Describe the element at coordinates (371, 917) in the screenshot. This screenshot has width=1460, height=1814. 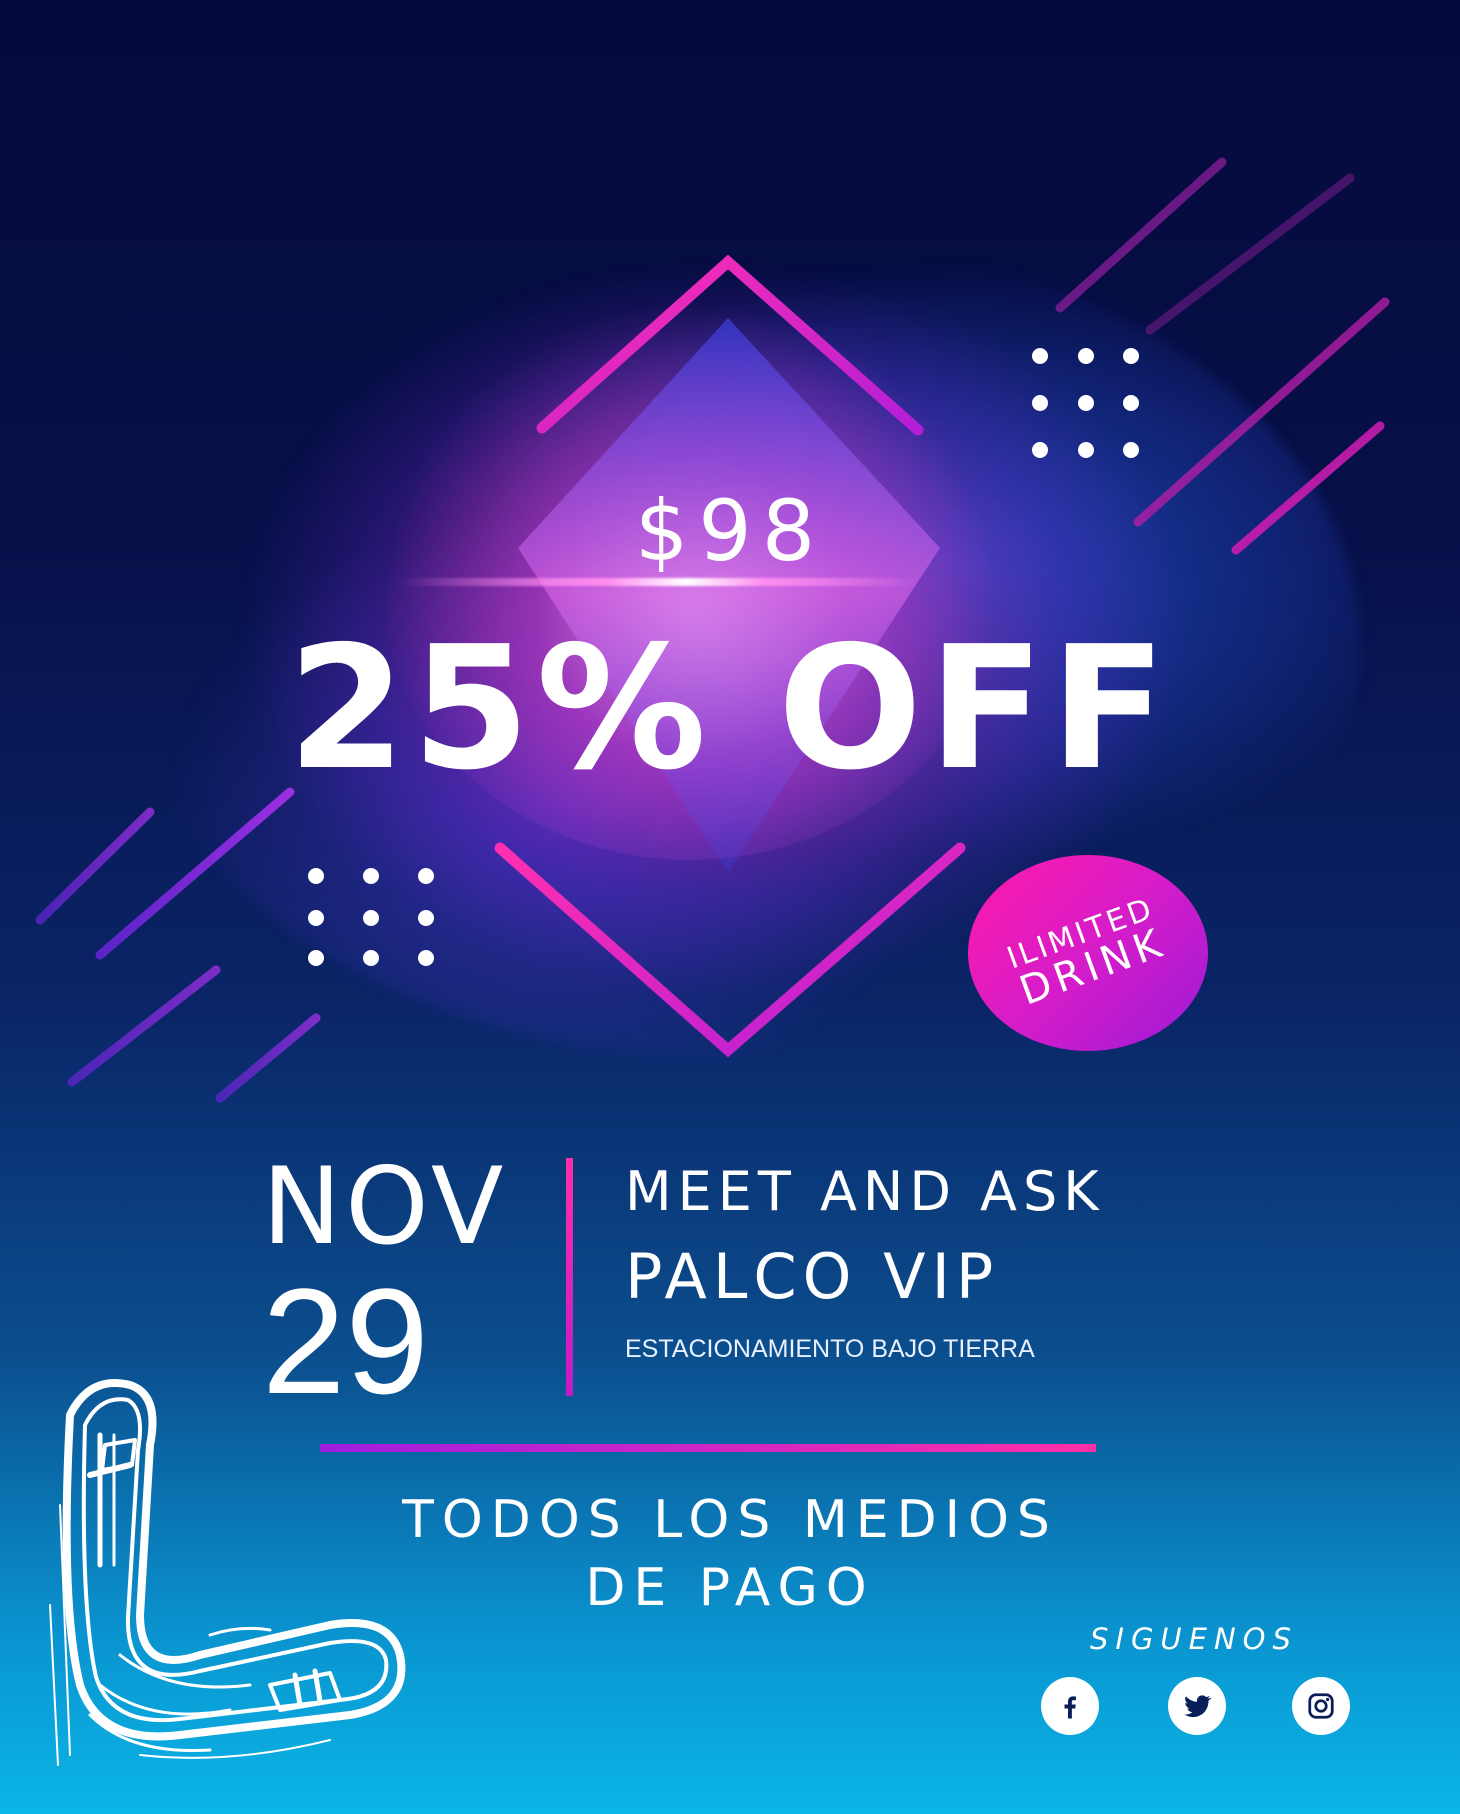
I see `dot-grid-left` at that location.